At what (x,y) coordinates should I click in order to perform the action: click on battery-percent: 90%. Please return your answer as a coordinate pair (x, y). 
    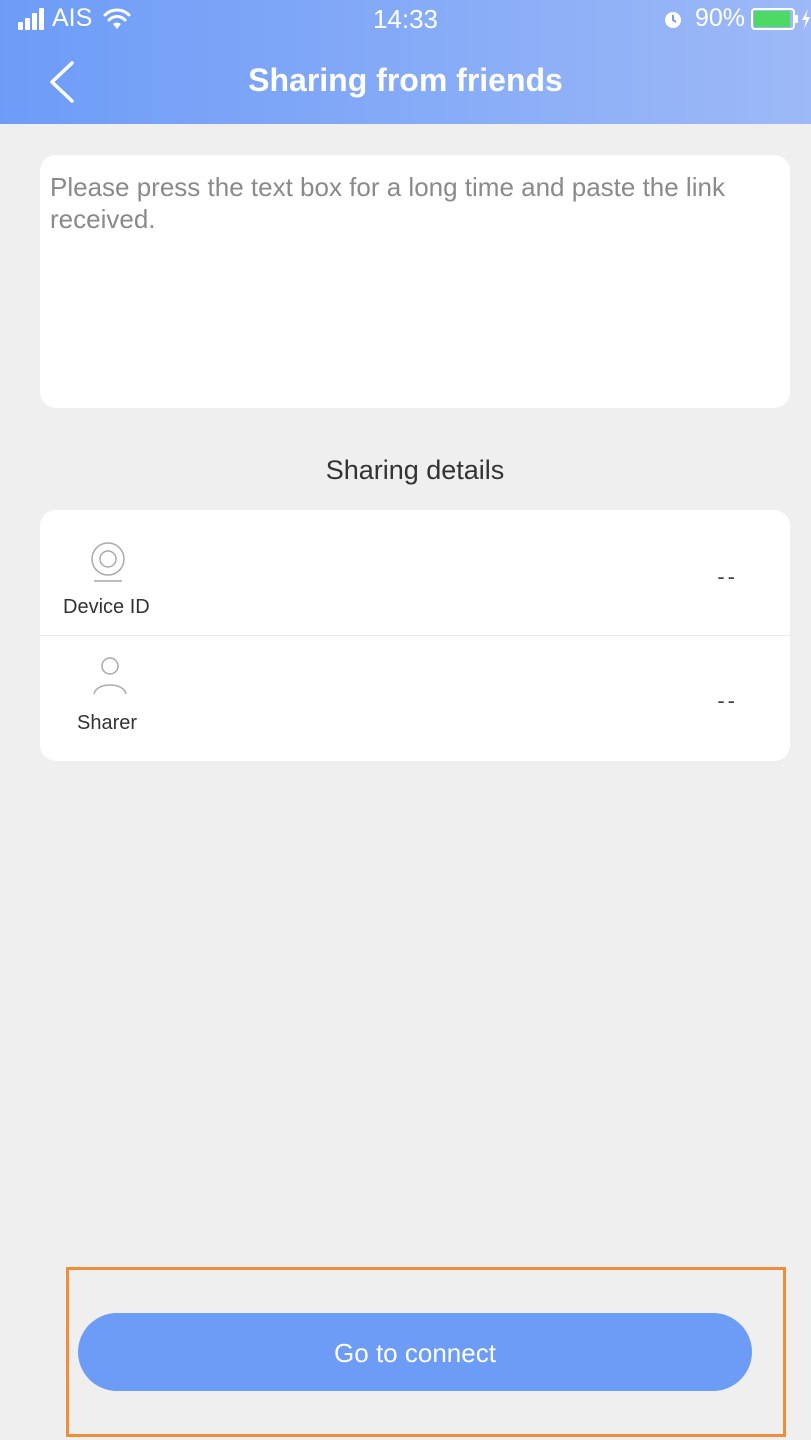
    Looking at the image, I should click on (719, 18).